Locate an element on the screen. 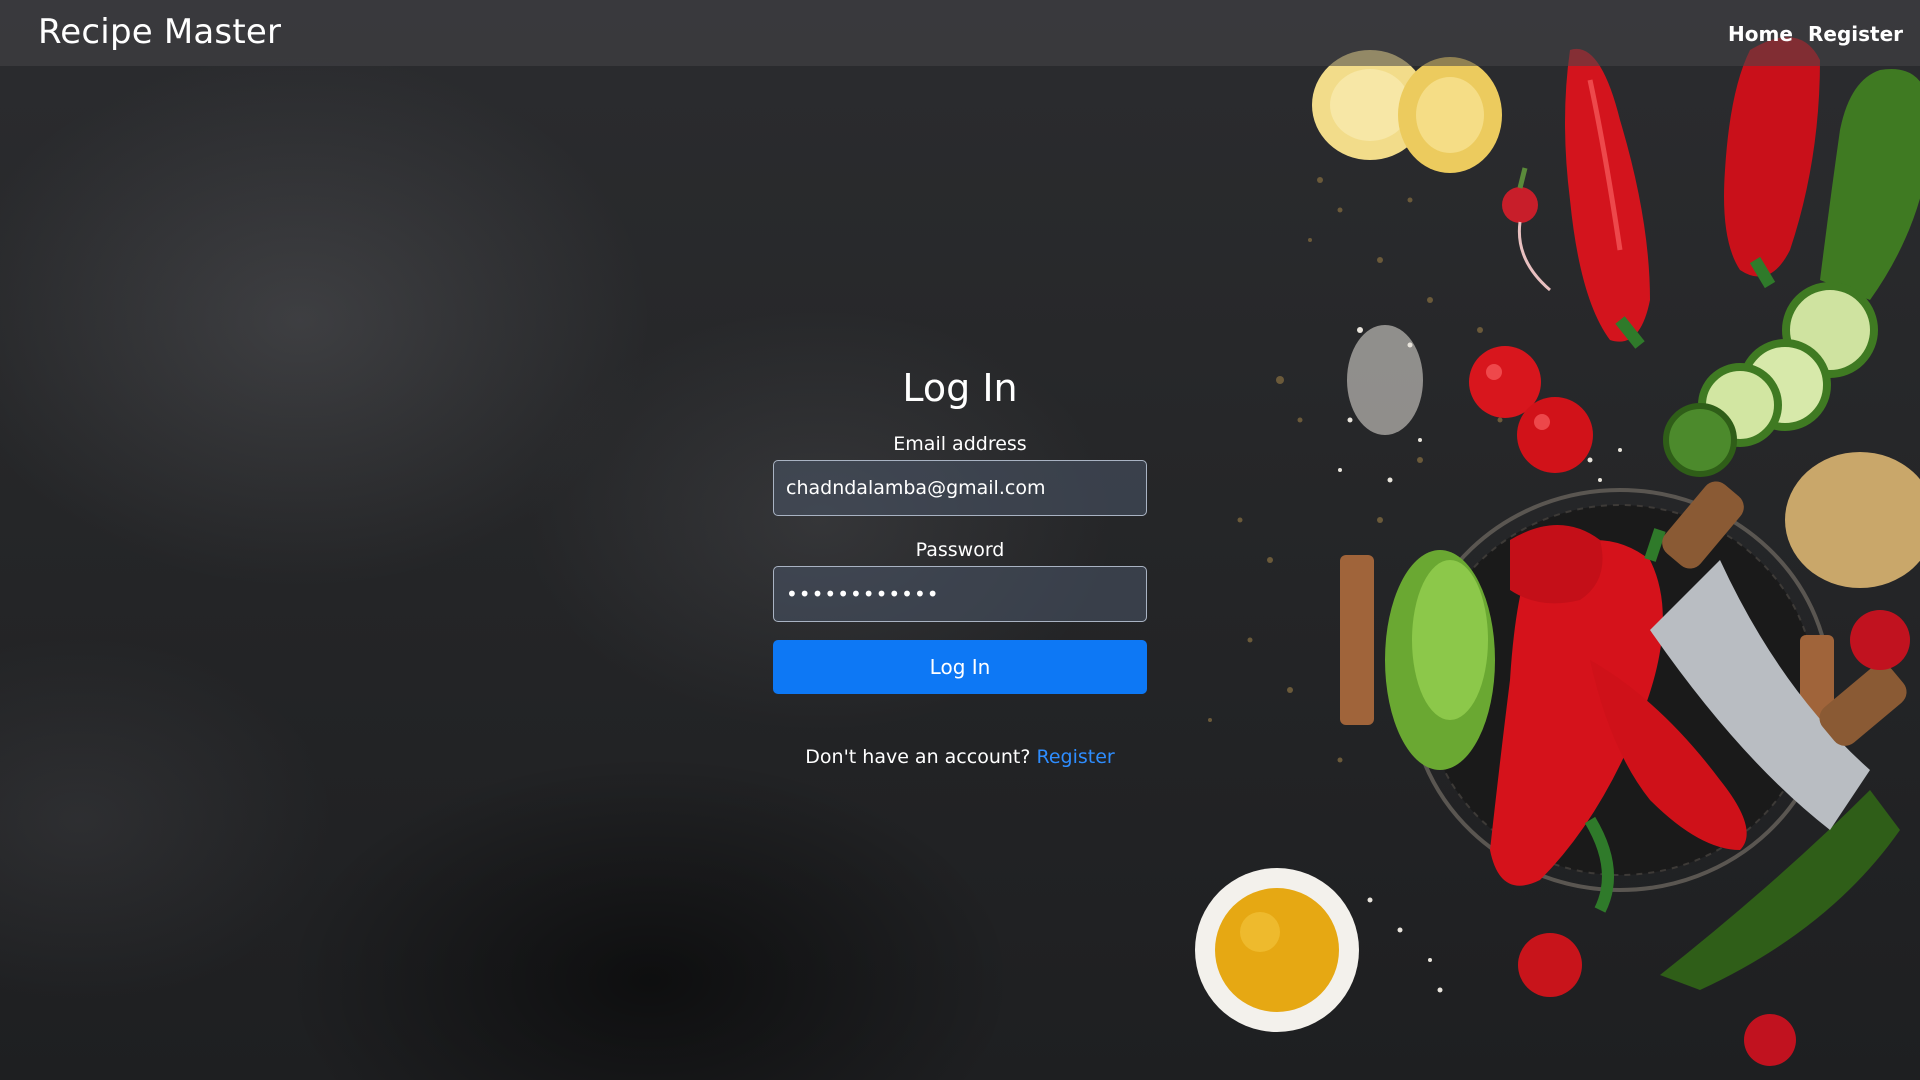 The width and height of the screenshot is (1920, 1080). signup-prompt-line: Don't have an account? Register is located at coordinates (960, 757).